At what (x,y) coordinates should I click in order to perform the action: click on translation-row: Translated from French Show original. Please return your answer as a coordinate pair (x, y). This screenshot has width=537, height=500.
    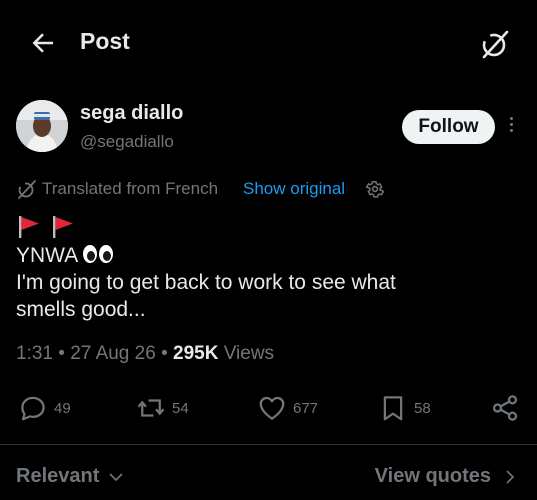
    Looking at the image, I should click on (268, 189).